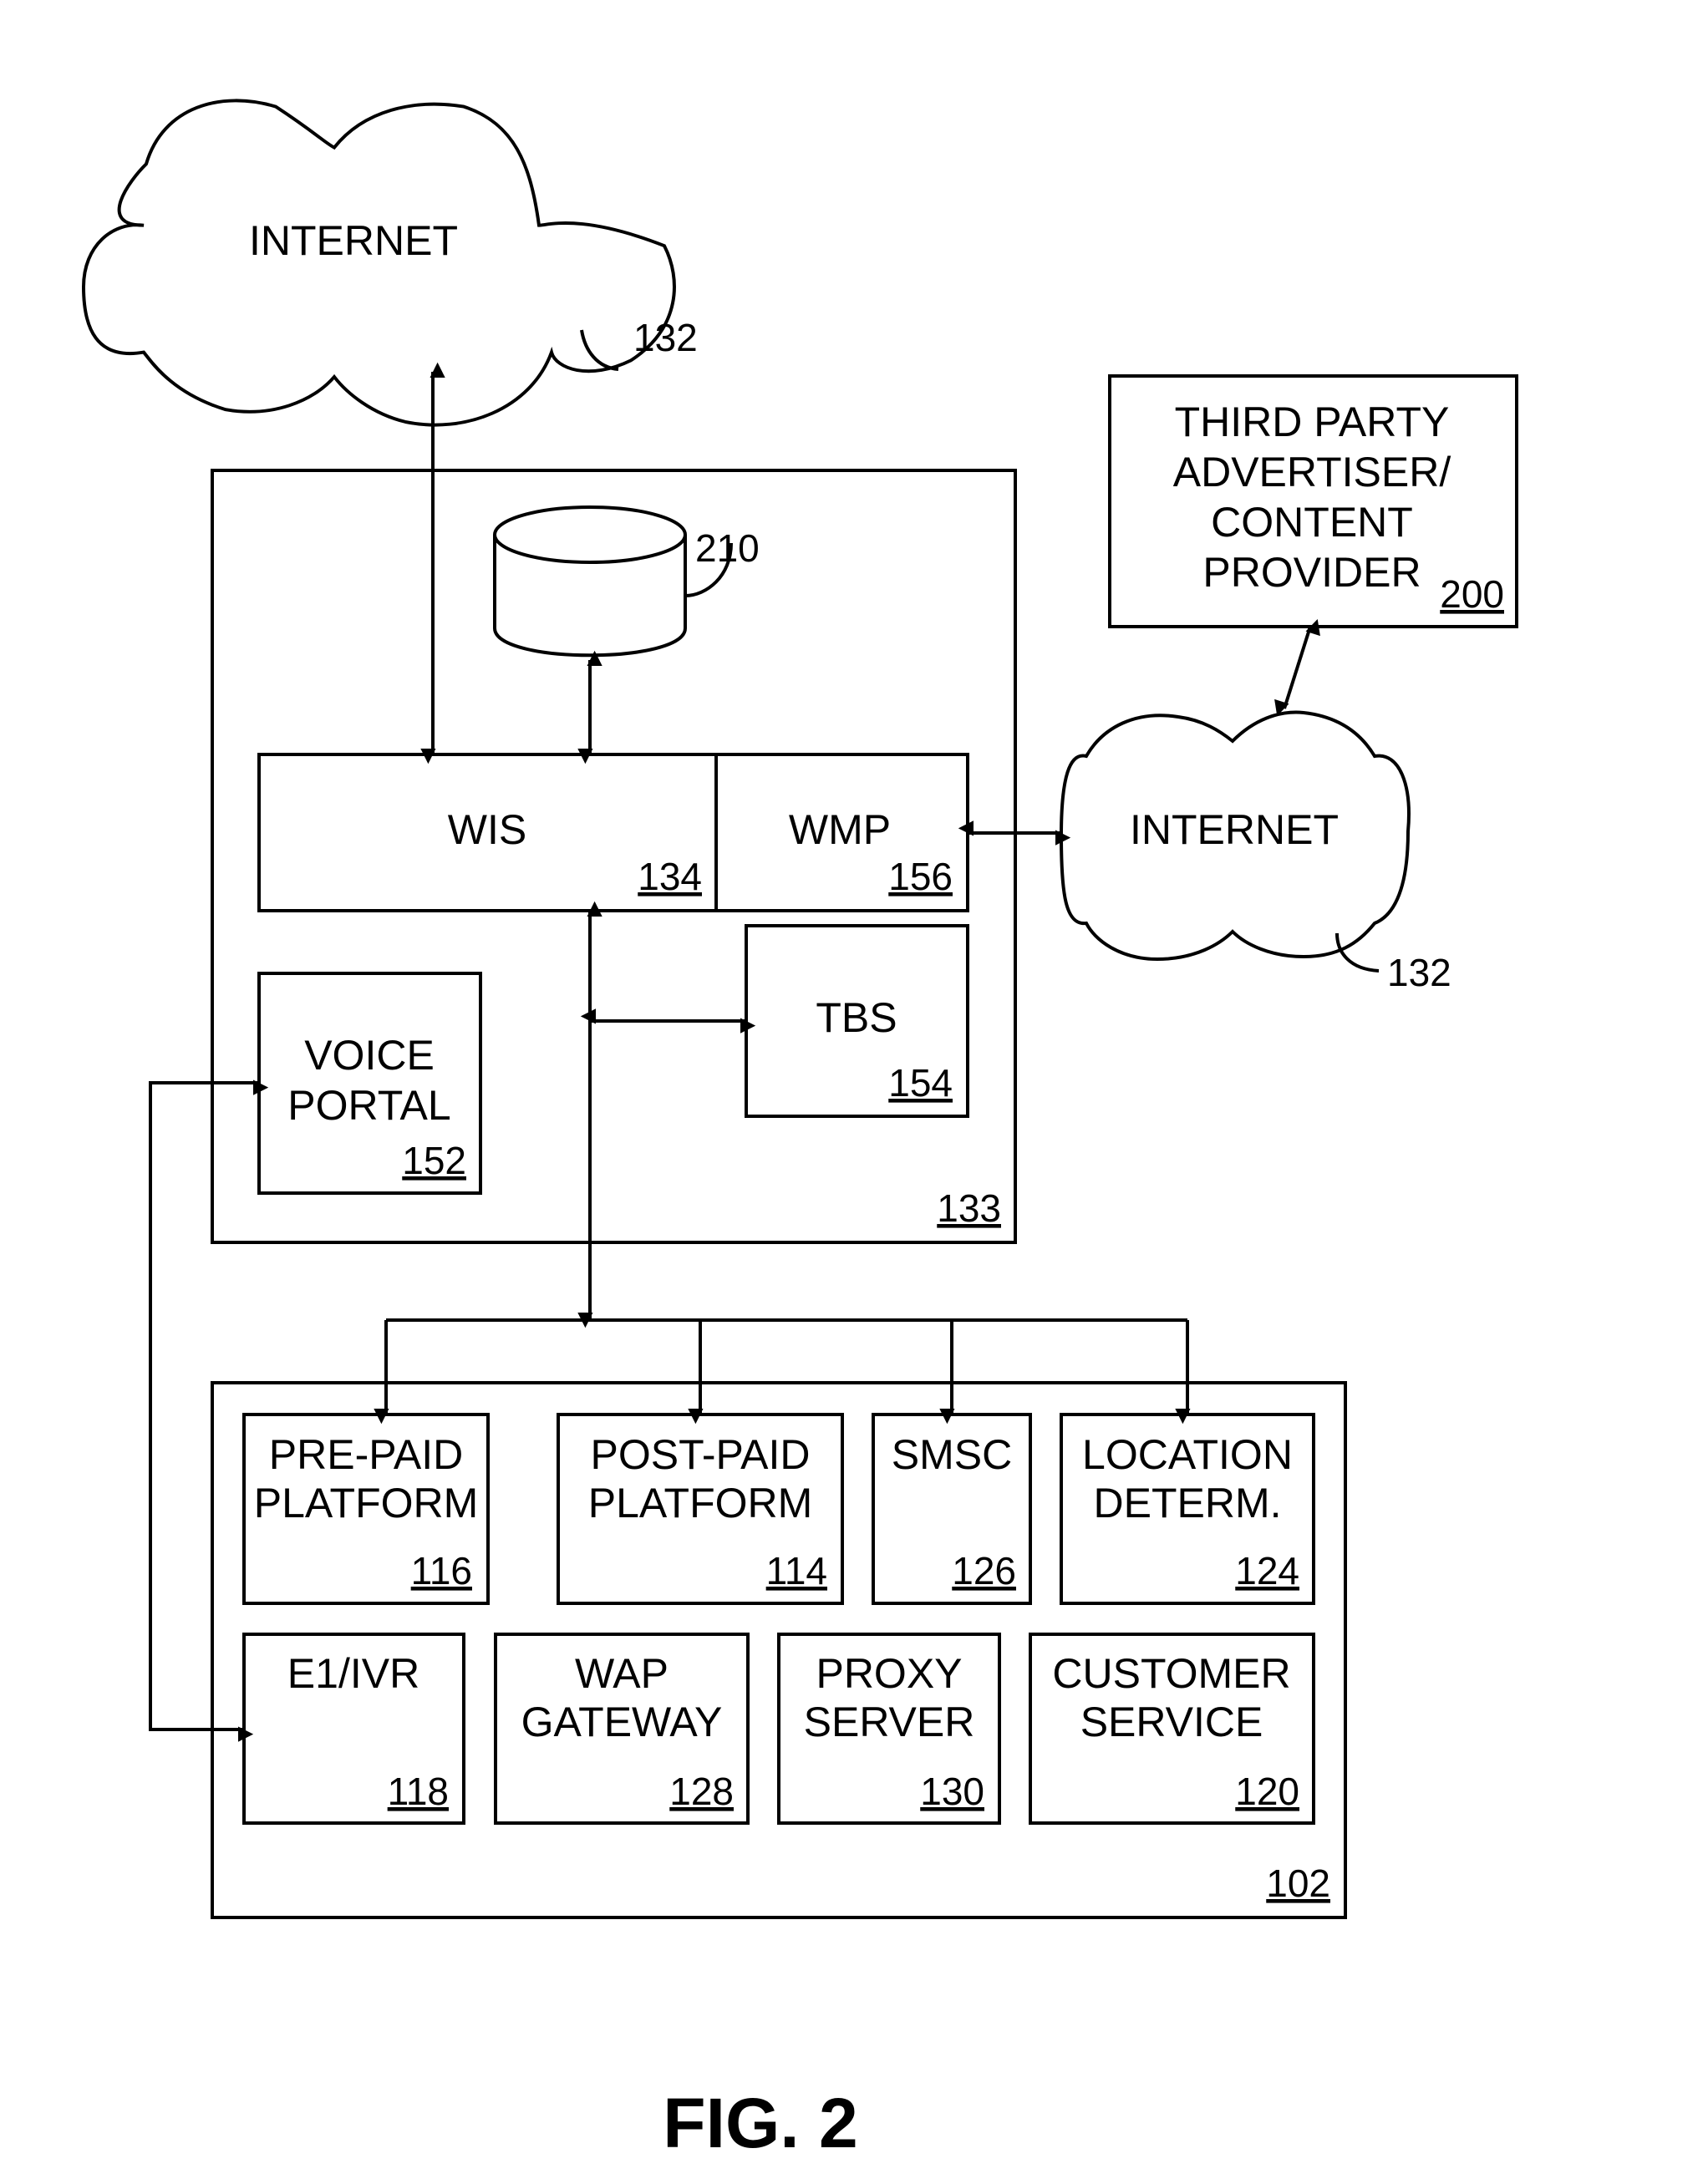 This screenshot has width=1698, height=2184. Describe the element at coordinates (665, 337) in the screenshot. I see `internet-top-ref: 132` at that location.